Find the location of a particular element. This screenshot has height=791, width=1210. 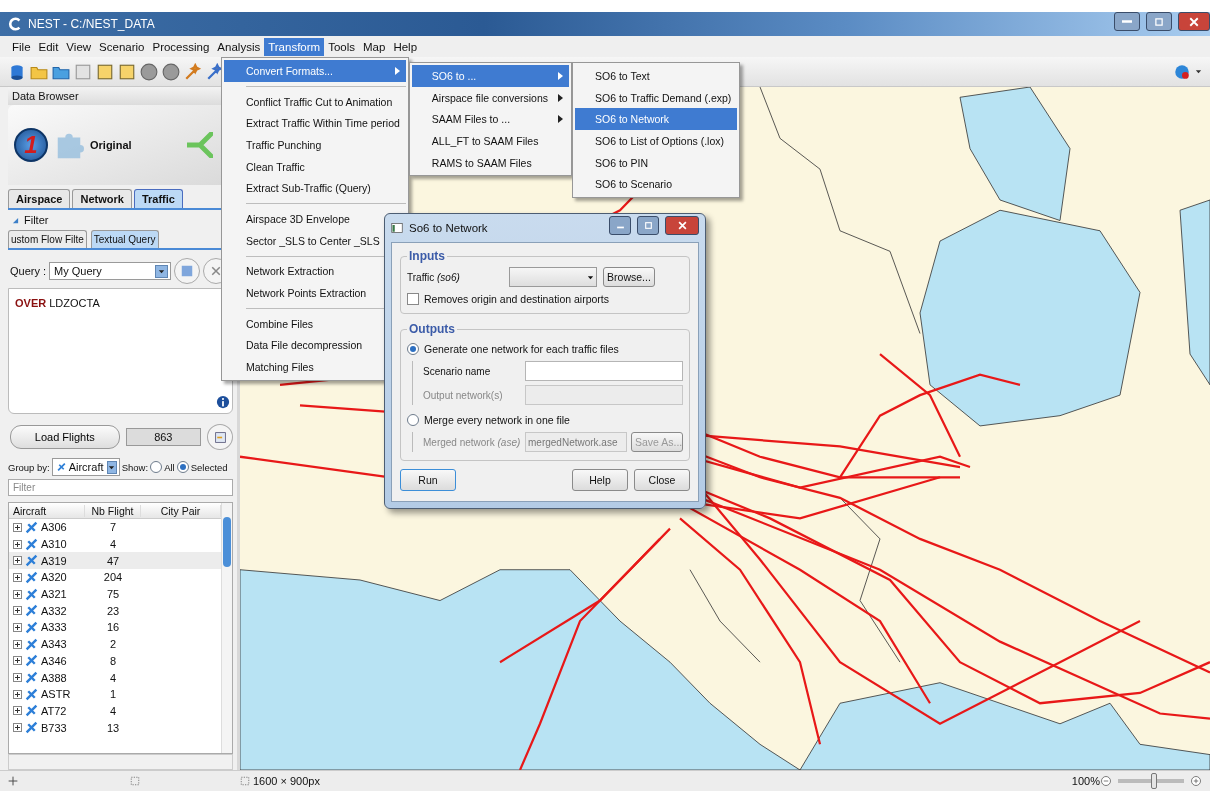

column-header: Nb Flight is located at coordinates (113, 510).